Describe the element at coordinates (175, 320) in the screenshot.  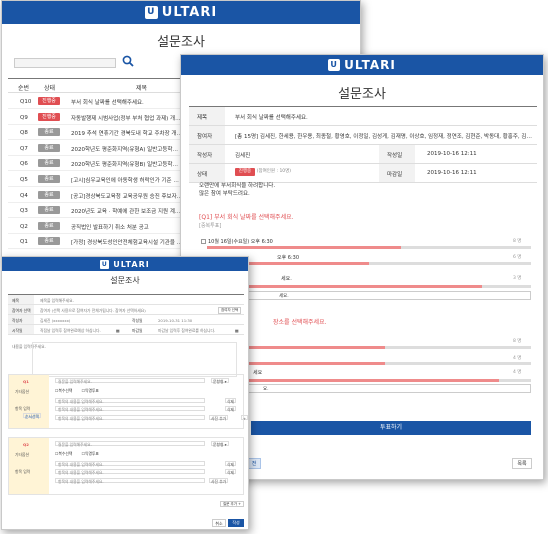
I see `created-value: 2019-10-31 11:30` at that location.